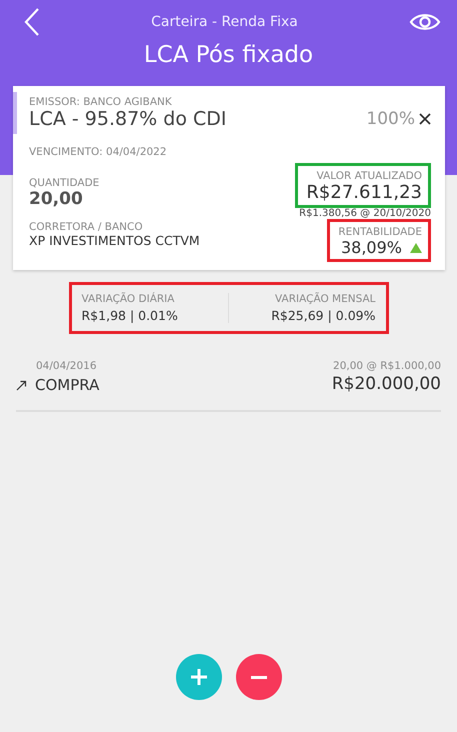  What do you see at coordinates (101, 102) in the screenshot?
I see `issuer-label: EMISSOR: BANCO AGIBANK` at bounding box center [101, 102].